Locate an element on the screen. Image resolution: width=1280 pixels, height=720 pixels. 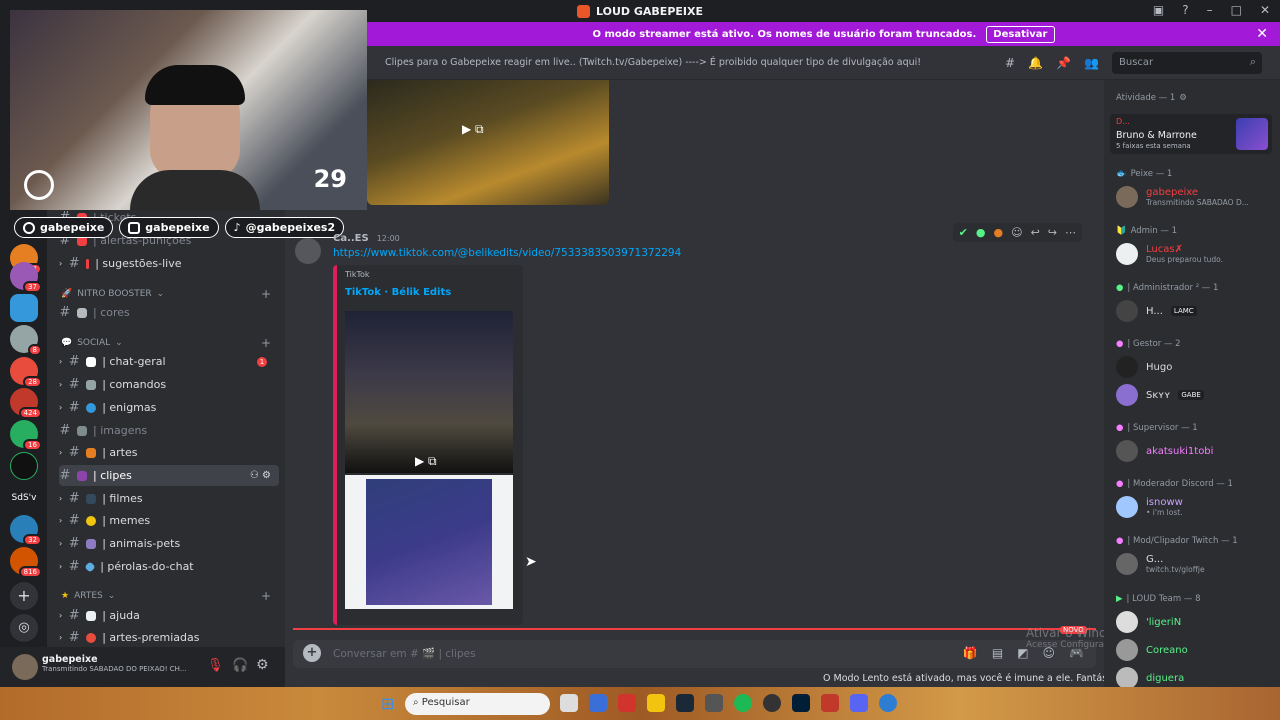
message-author: Ca..ES is located at coordinates (351, 238).